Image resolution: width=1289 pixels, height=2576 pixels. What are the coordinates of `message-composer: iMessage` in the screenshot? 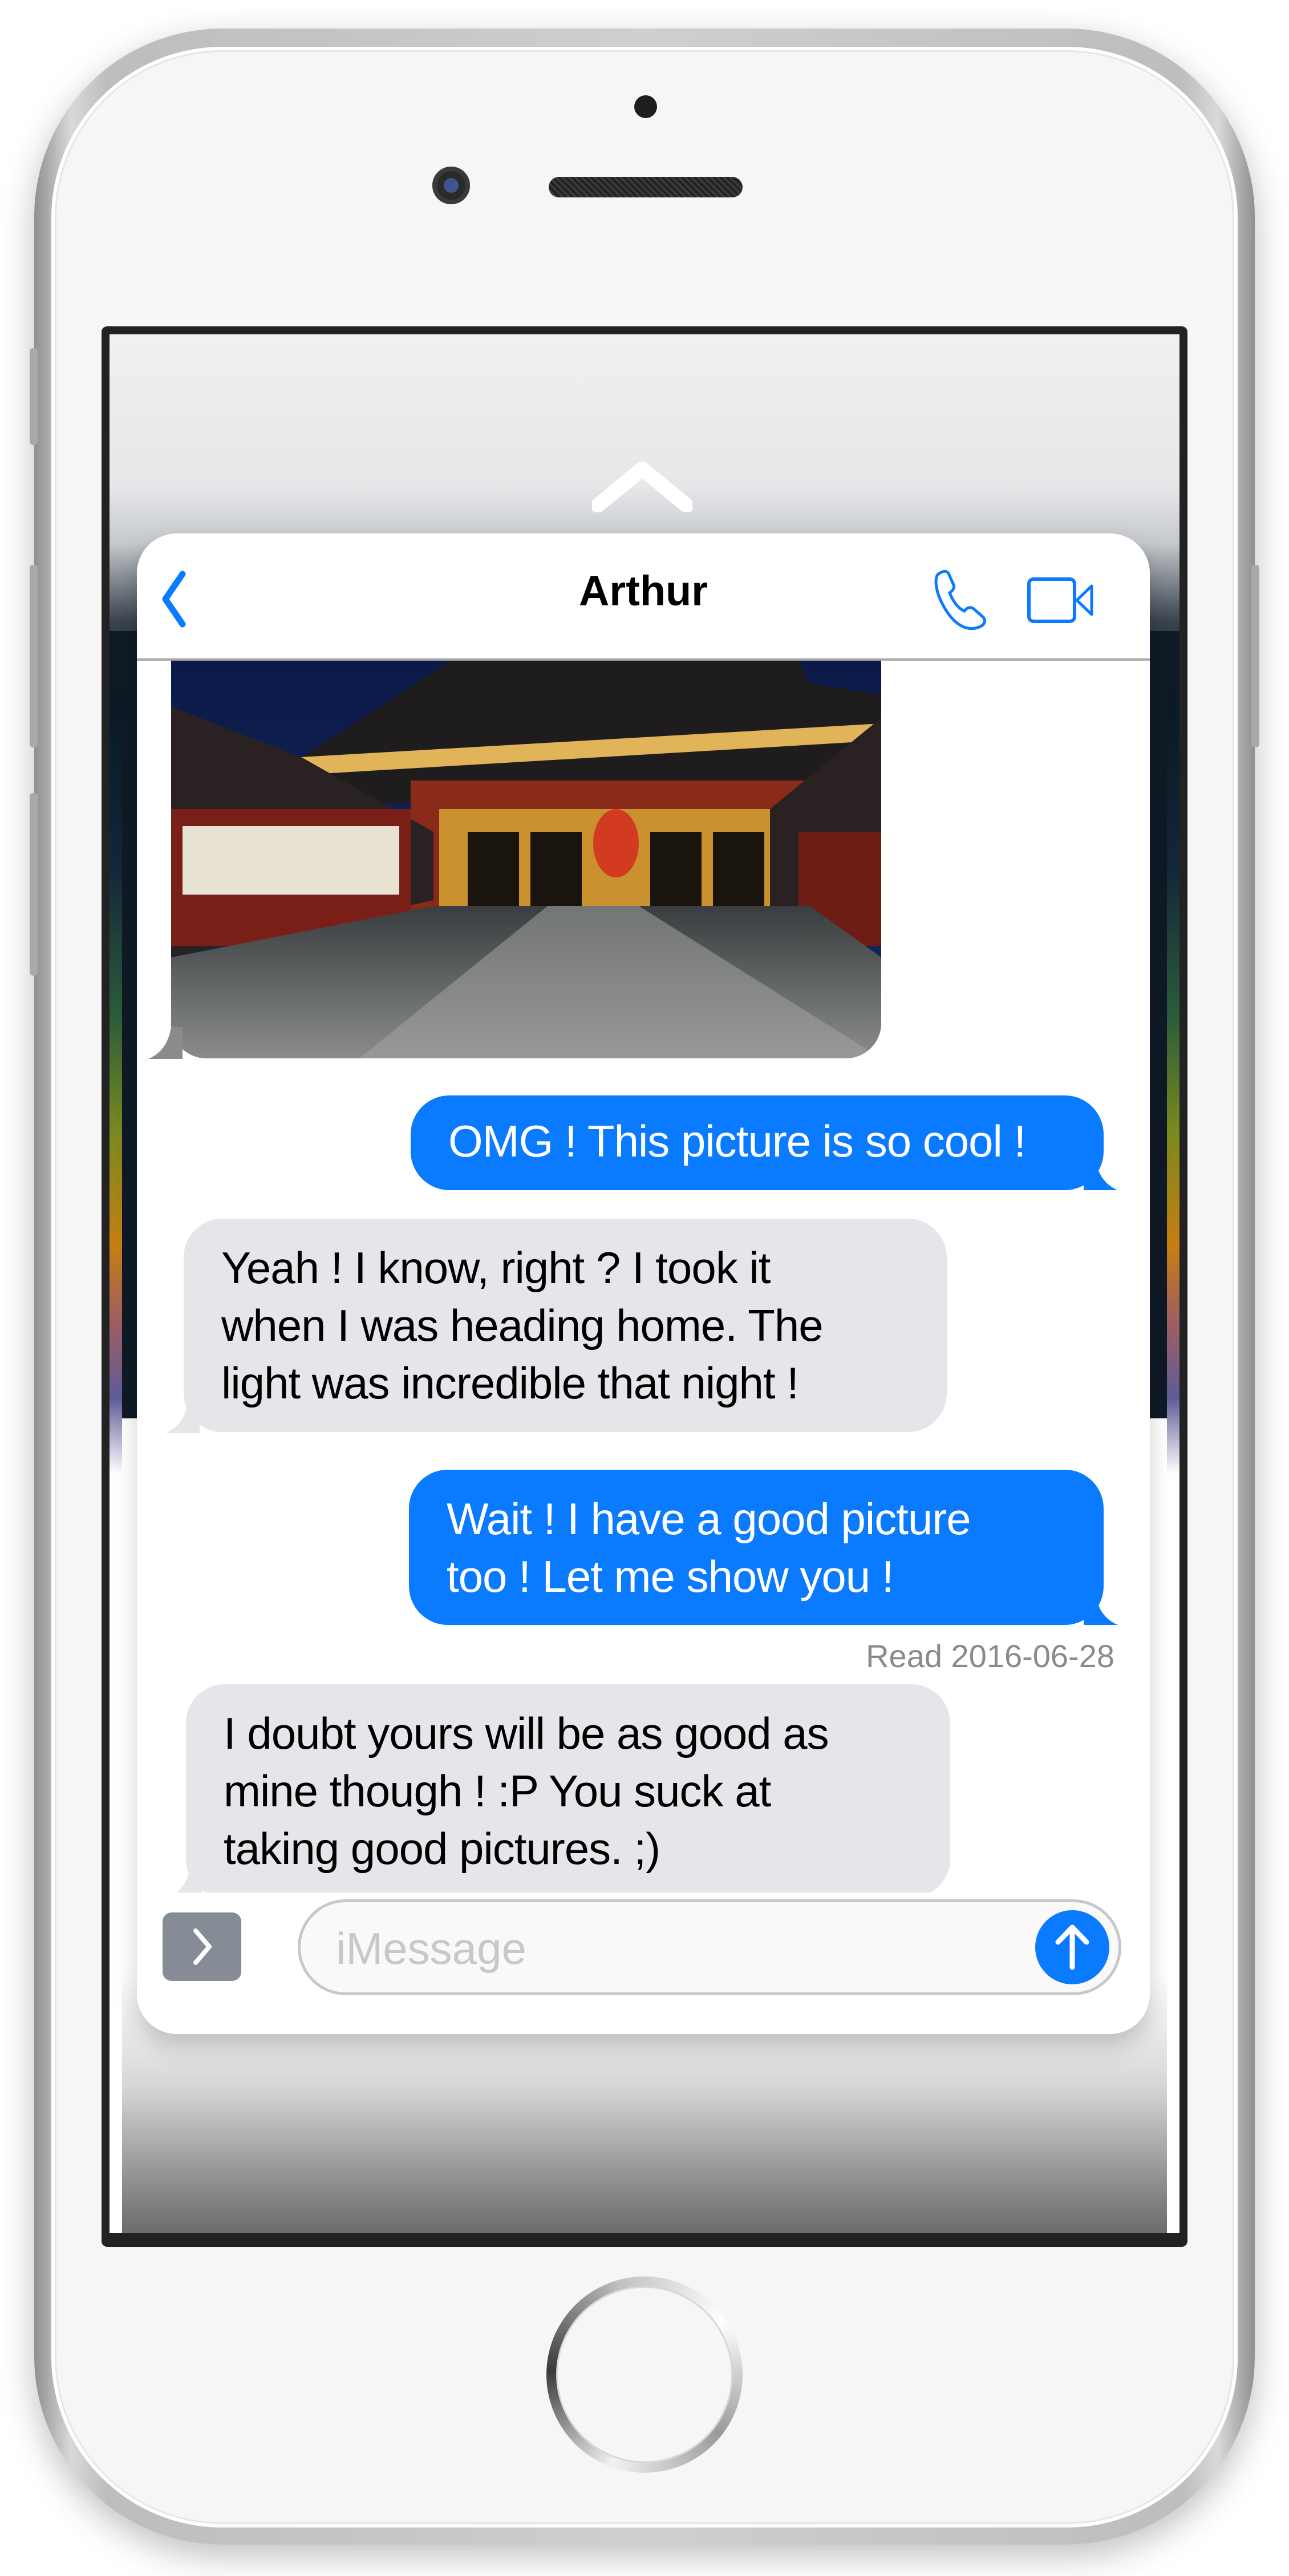 It's located at (643, 1963).